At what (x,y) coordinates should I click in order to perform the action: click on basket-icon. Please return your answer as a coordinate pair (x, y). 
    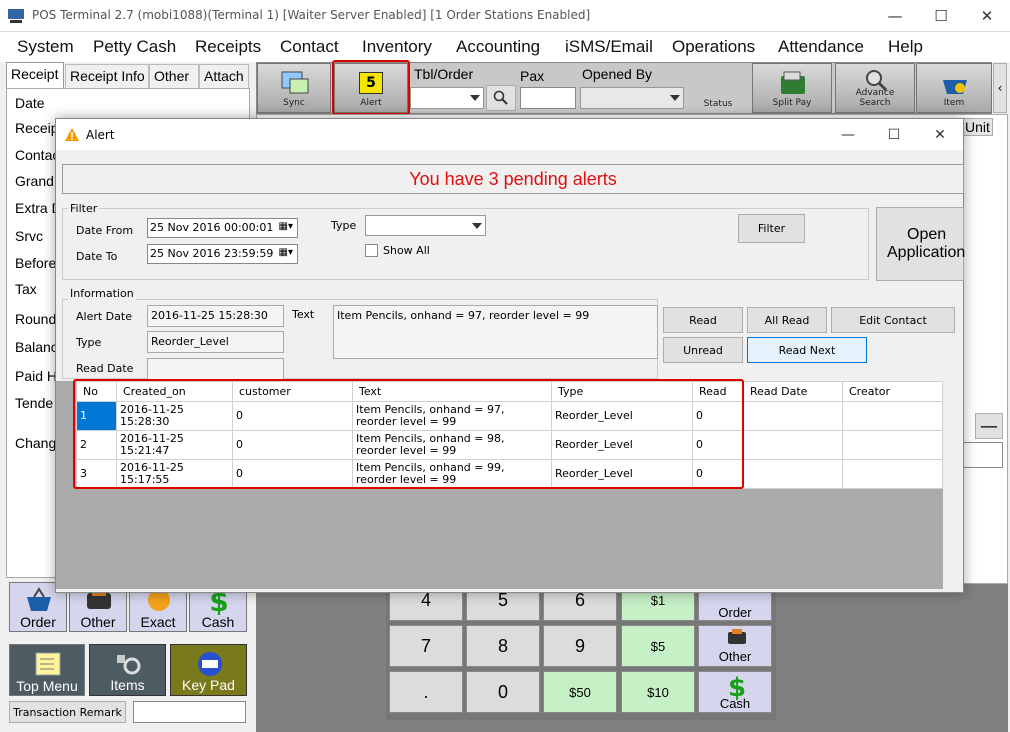
    Looking at the image, I should click on (955, 87).